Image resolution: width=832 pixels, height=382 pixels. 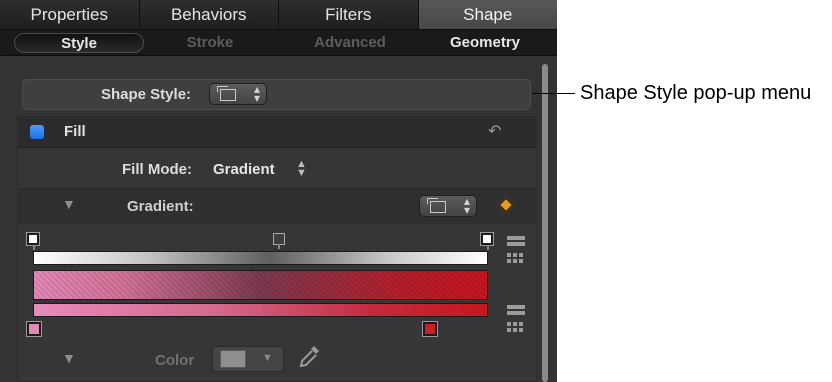 I want to click on shape-style-label: Shape Style:, so click(x=146, y=94).